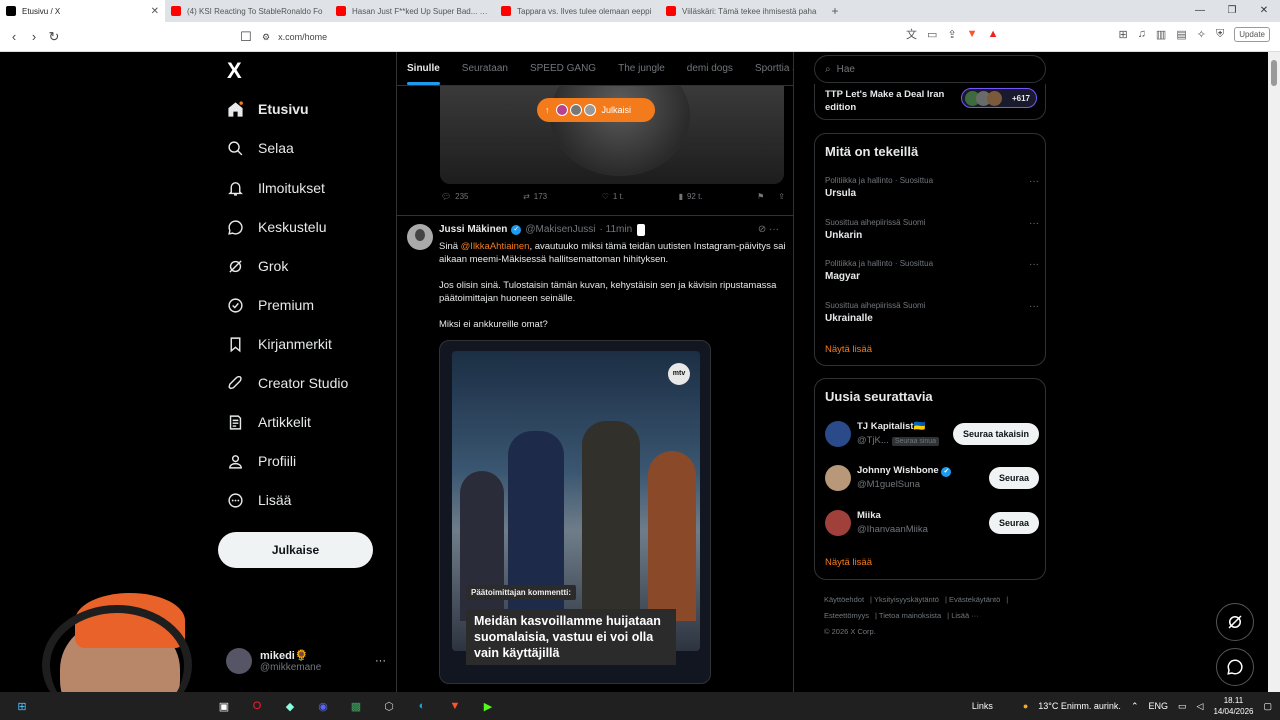 Image resolution: width=1280 pixels, height=720 pixels. What do you see at coordinates (356, 706) in the screenshot?
I see `app-icon: ▩` at bounding box center [356, 706].